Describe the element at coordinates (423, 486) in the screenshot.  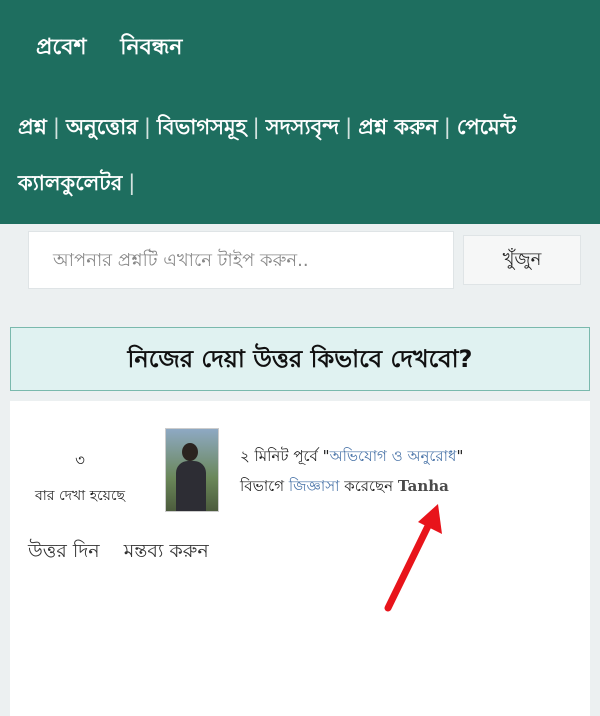
I see `username-link: Tanha` at that location.